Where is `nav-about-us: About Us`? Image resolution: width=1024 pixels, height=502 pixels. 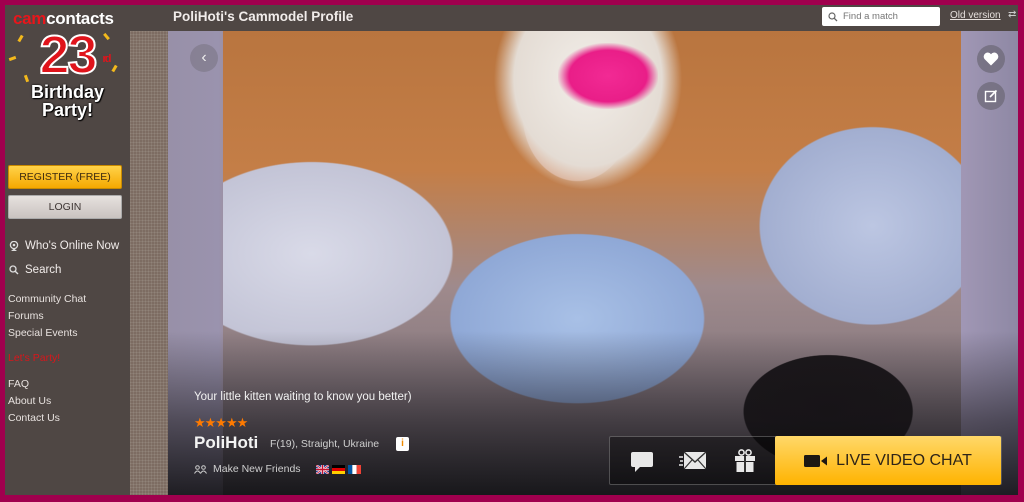
nav-about-us: About Us is located at coordinates (29, 401).